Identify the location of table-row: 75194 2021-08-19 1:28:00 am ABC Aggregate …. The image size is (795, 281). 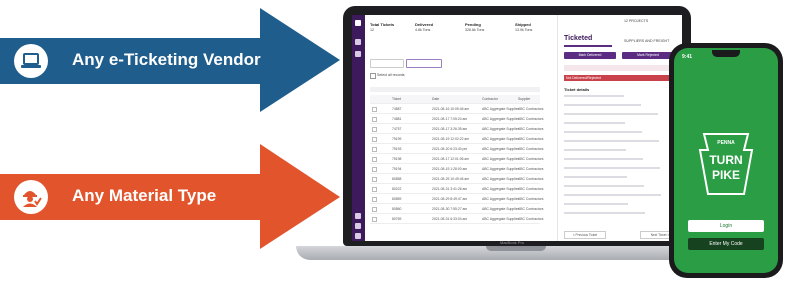
(457, 169).